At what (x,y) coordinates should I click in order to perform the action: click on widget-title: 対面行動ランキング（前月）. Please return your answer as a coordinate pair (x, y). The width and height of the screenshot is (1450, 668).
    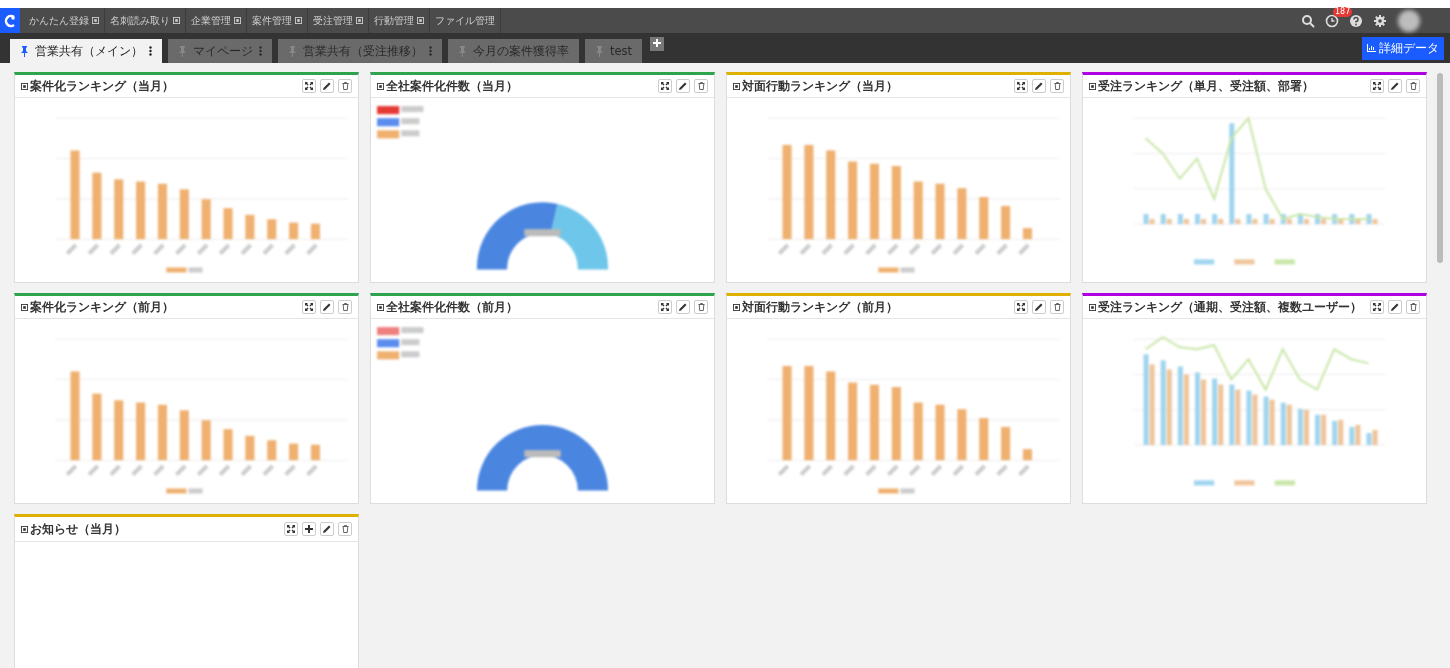
    Looking at the image, I should click on (871, 307).